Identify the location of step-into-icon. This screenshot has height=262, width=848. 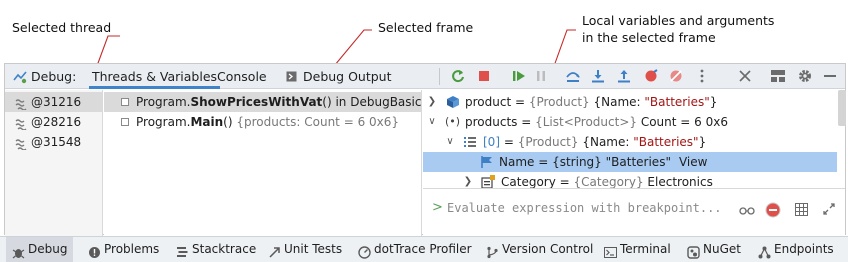
(598, 76).